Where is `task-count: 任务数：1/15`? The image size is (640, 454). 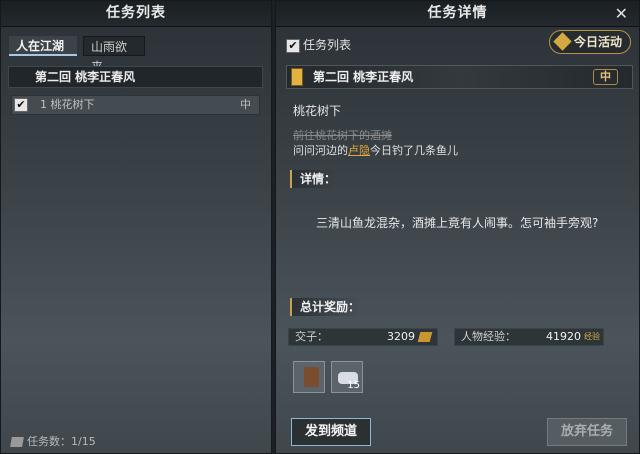 task-count: 任务数：1/15 is located at coordinates (53, 441).